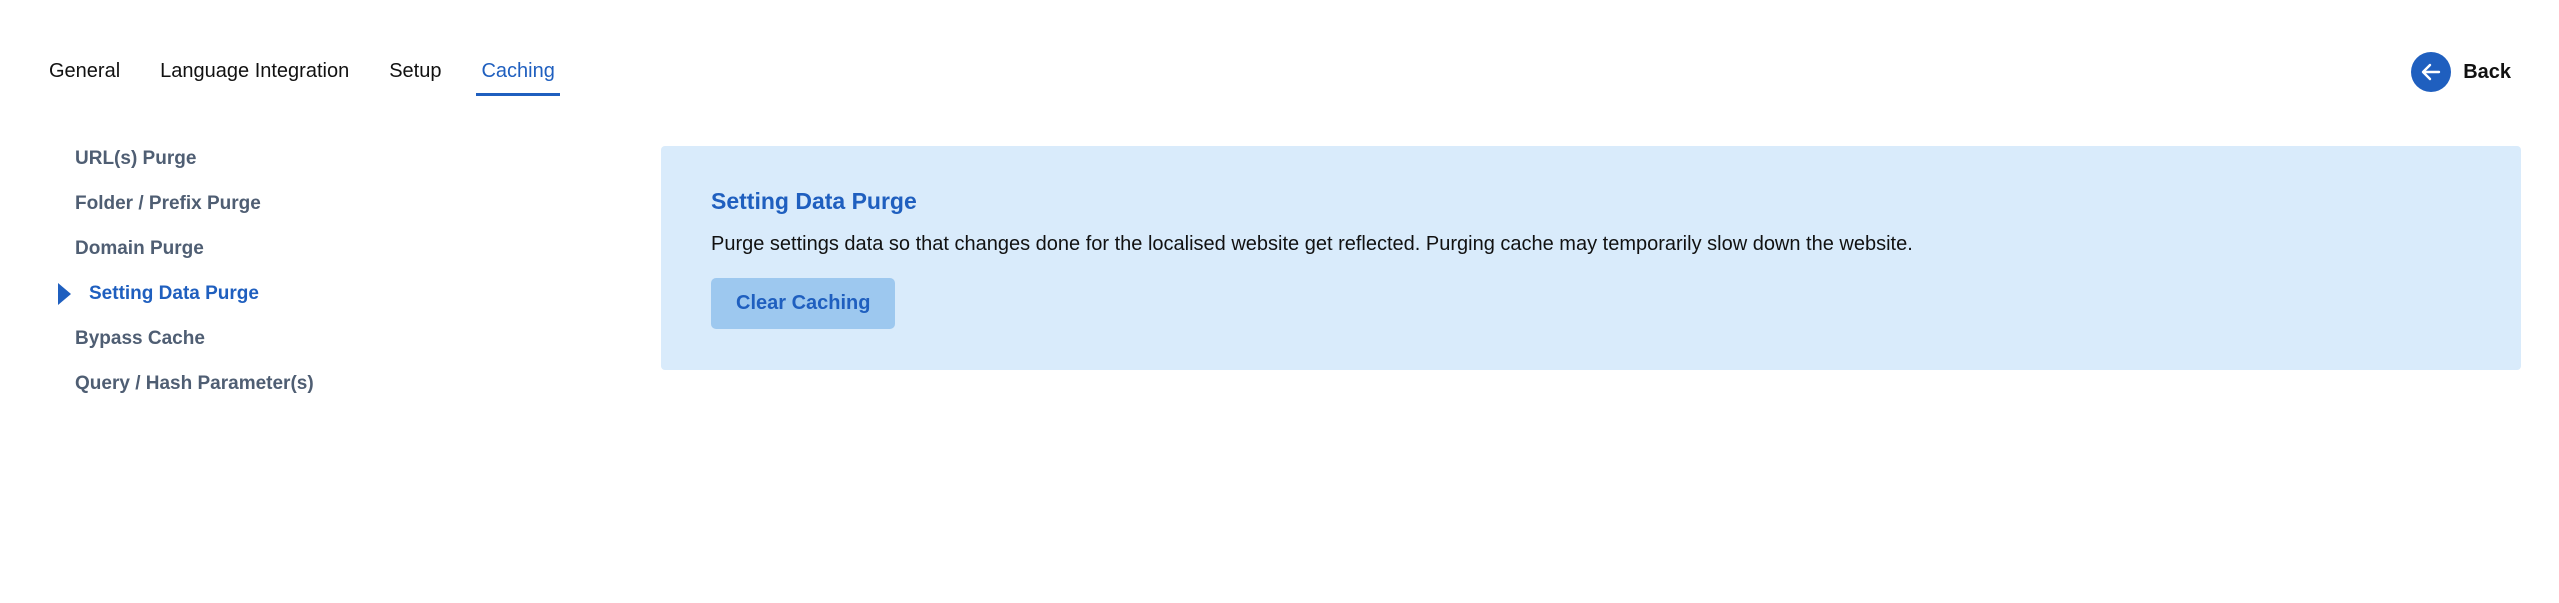  Describe the element at coordinates (84, 75) in the screenshot. I see `tab-general: General` at that location.